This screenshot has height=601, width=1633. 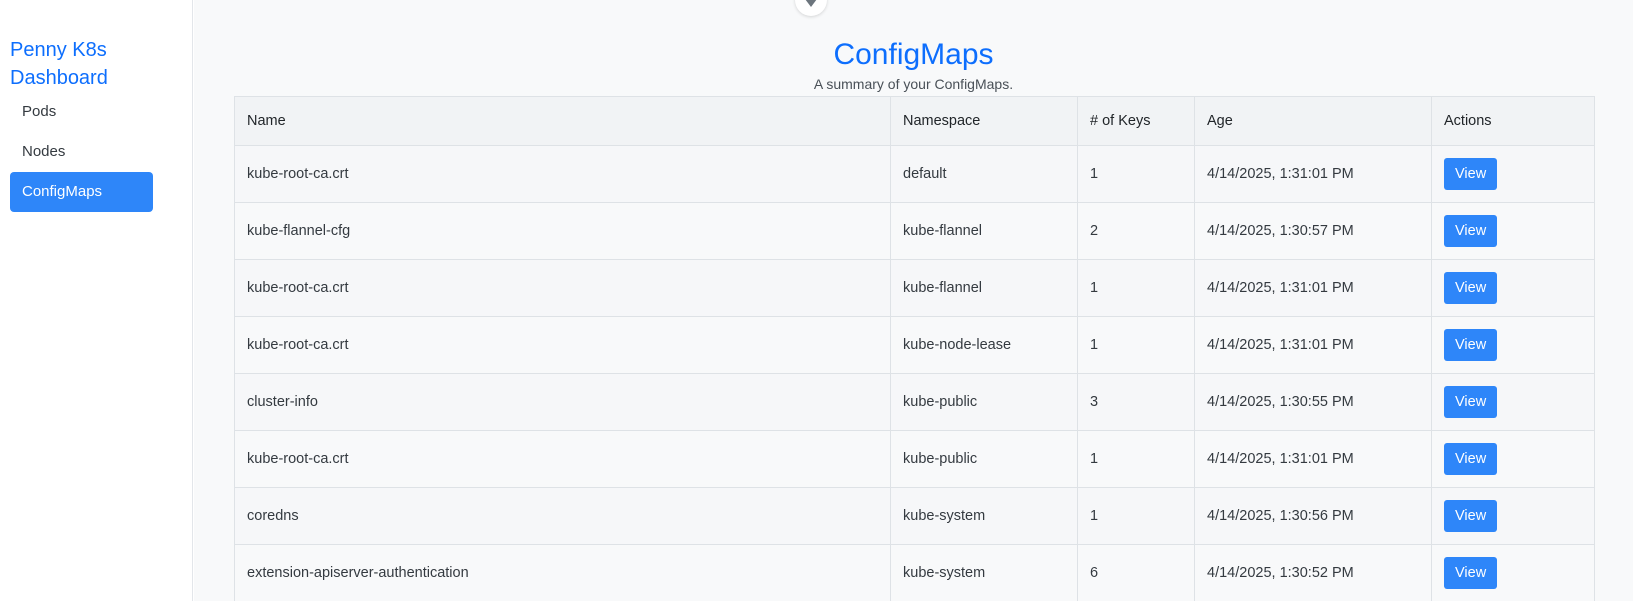 I want to click on cell-name: kube-flannel-cfg, so click(x=562, y=231).